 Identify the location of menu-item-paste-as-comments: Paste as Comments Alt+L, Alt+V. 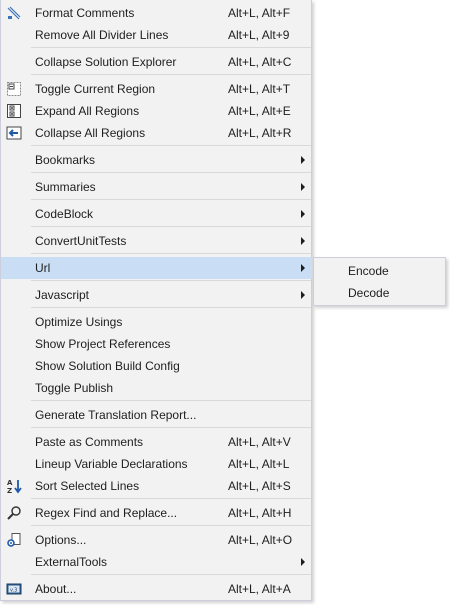
(156, 442).